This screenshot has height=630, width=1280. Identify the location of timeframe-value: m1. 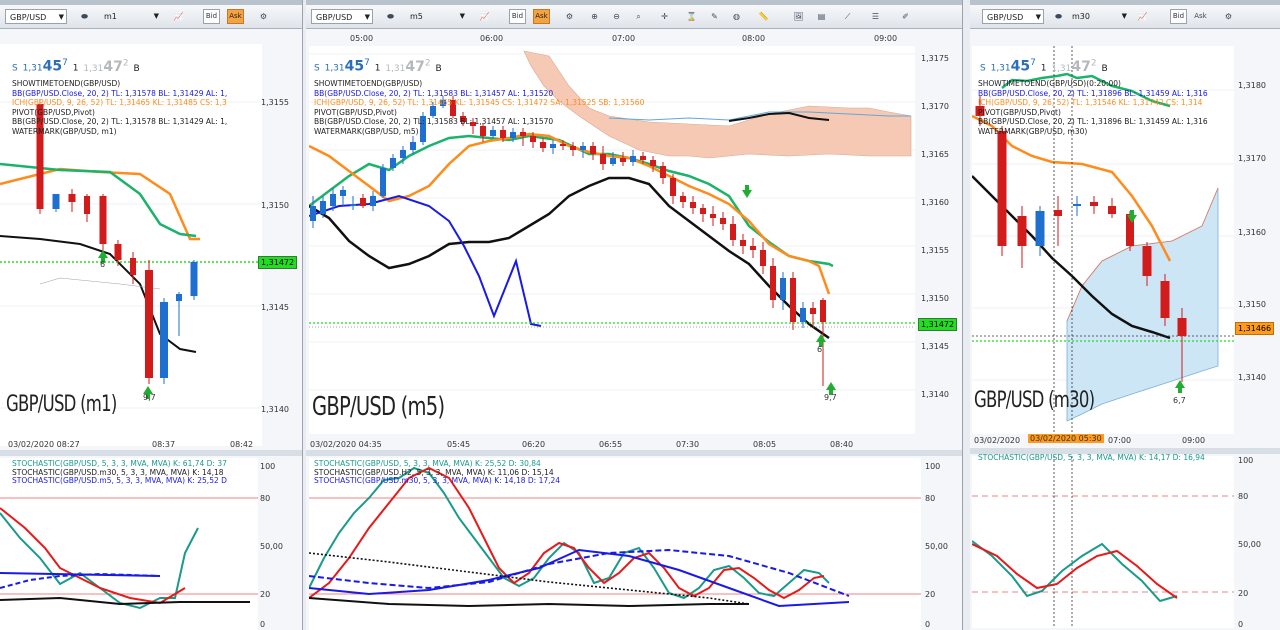
(110, 16).